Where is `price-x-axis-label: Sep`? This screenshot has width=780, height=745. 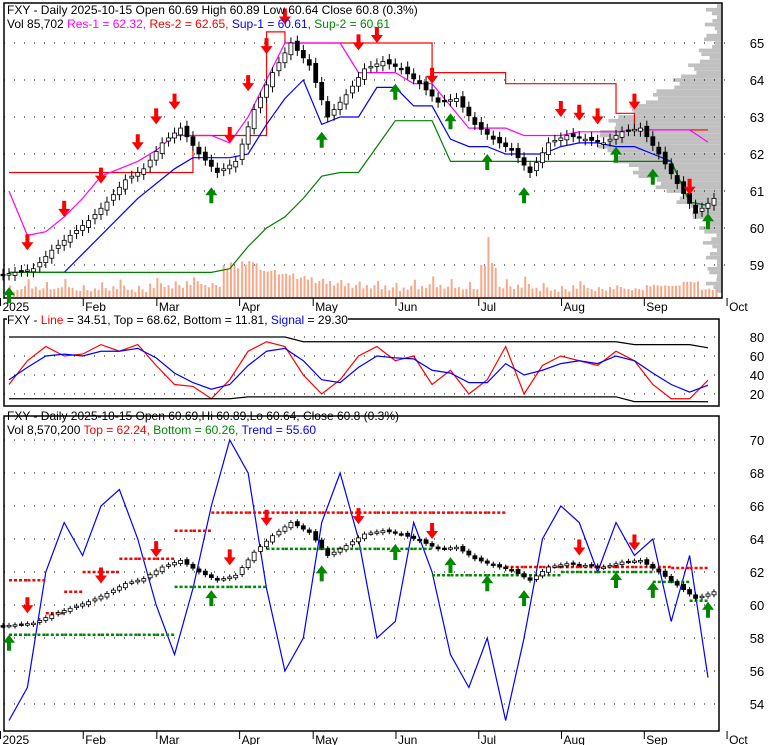 price-x-axis-label: Sep is located at coordinates (657, 307).